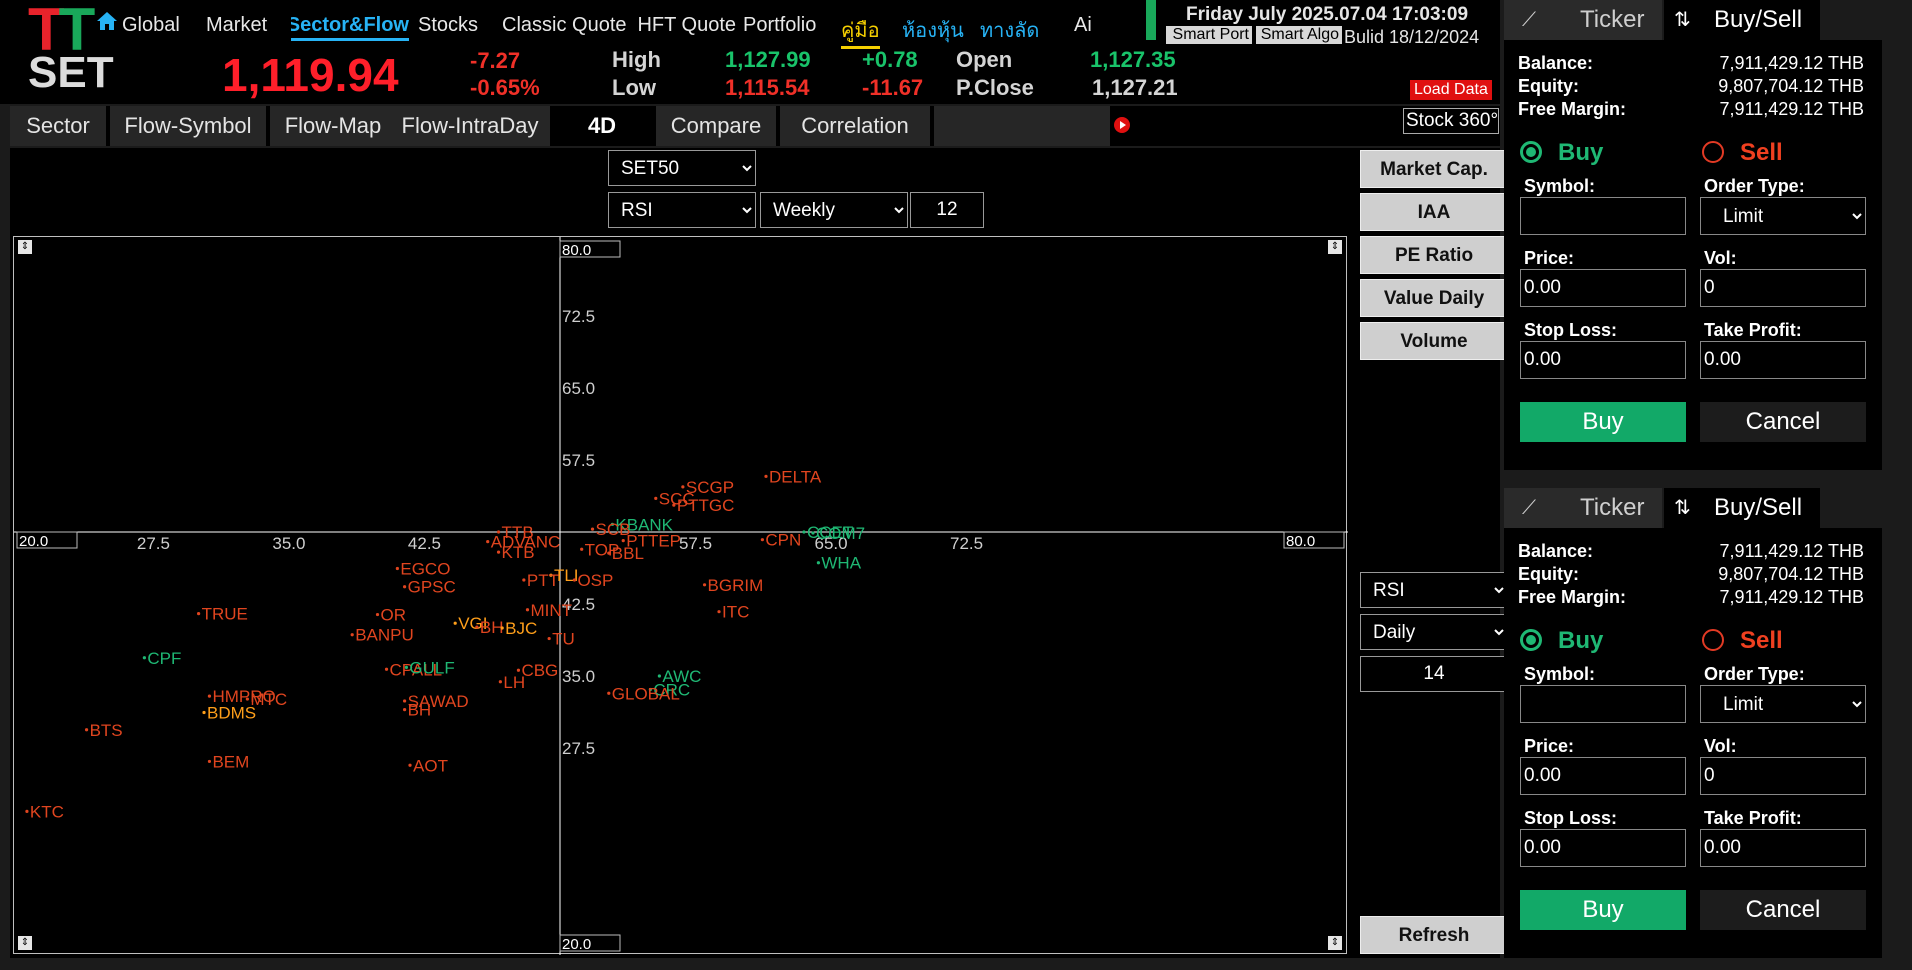 The image size is (1912, 970). I want to click on load-data-button: Load Data, so click(1451, 90).